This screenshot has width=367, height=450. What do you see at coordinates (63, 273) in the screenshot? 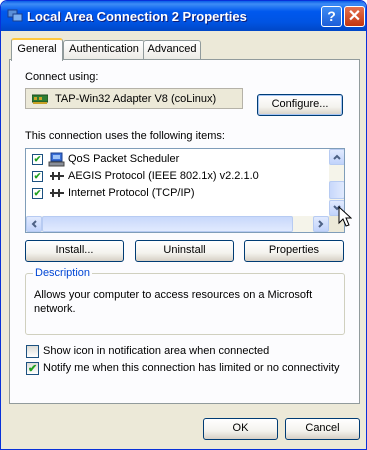
I see `description-title: Description` at bounding box center [63, 273].